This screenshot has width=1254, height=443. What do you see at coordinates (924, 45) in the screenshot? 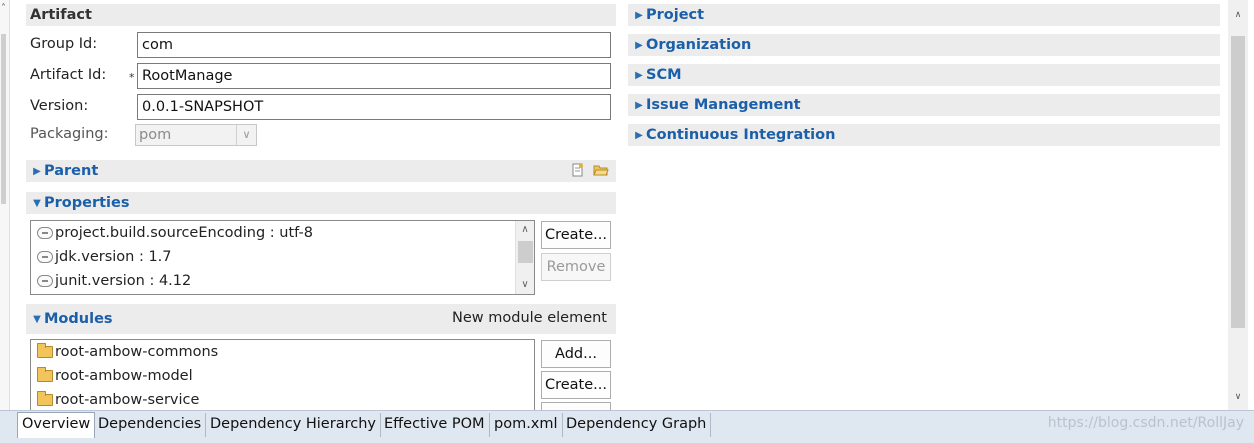
I see `organization-section-header: ▶ Organization` at bounding box center [924, 45].